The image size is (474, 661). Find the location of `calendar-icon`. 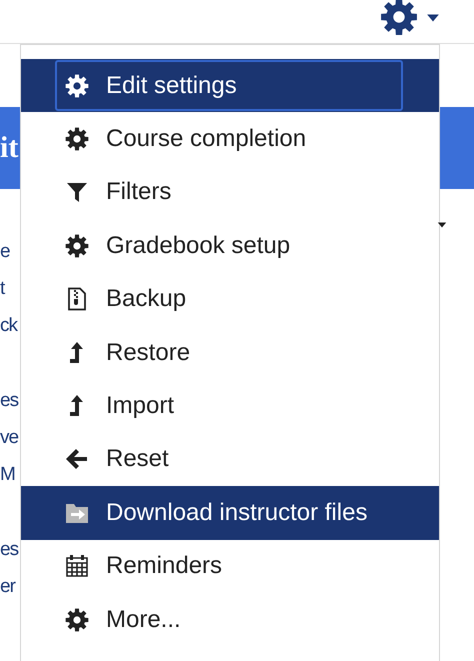

calendar-icon is located at coordinates (77, 566).